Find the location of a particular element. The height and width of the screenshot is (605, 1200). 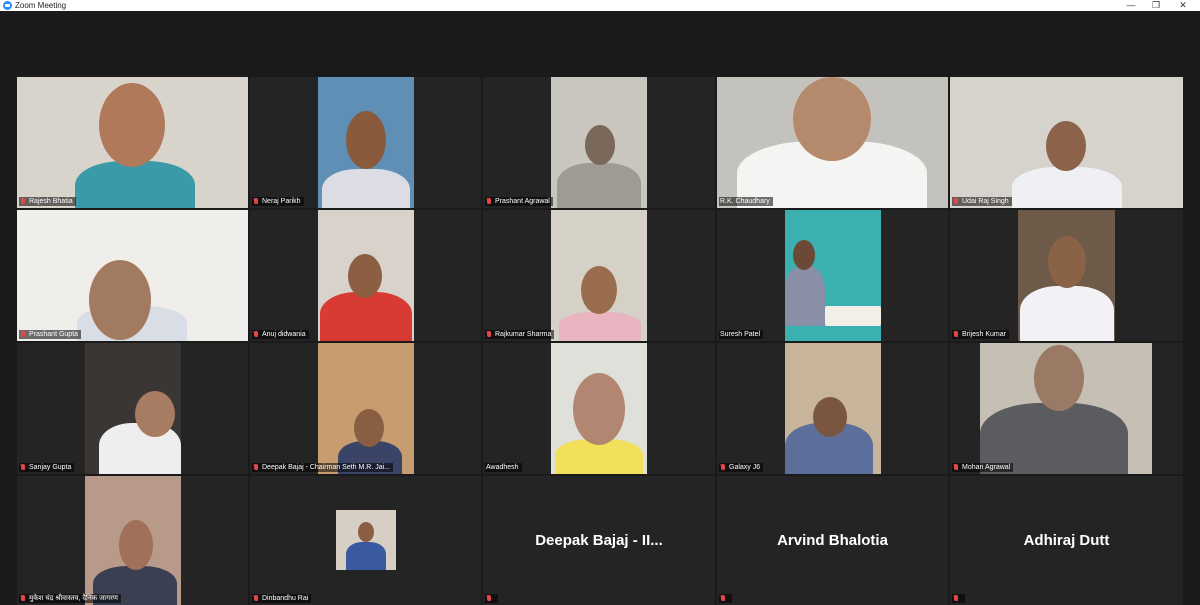

participant-tile: Prashant Gupta is located at coordinates (132, 275).